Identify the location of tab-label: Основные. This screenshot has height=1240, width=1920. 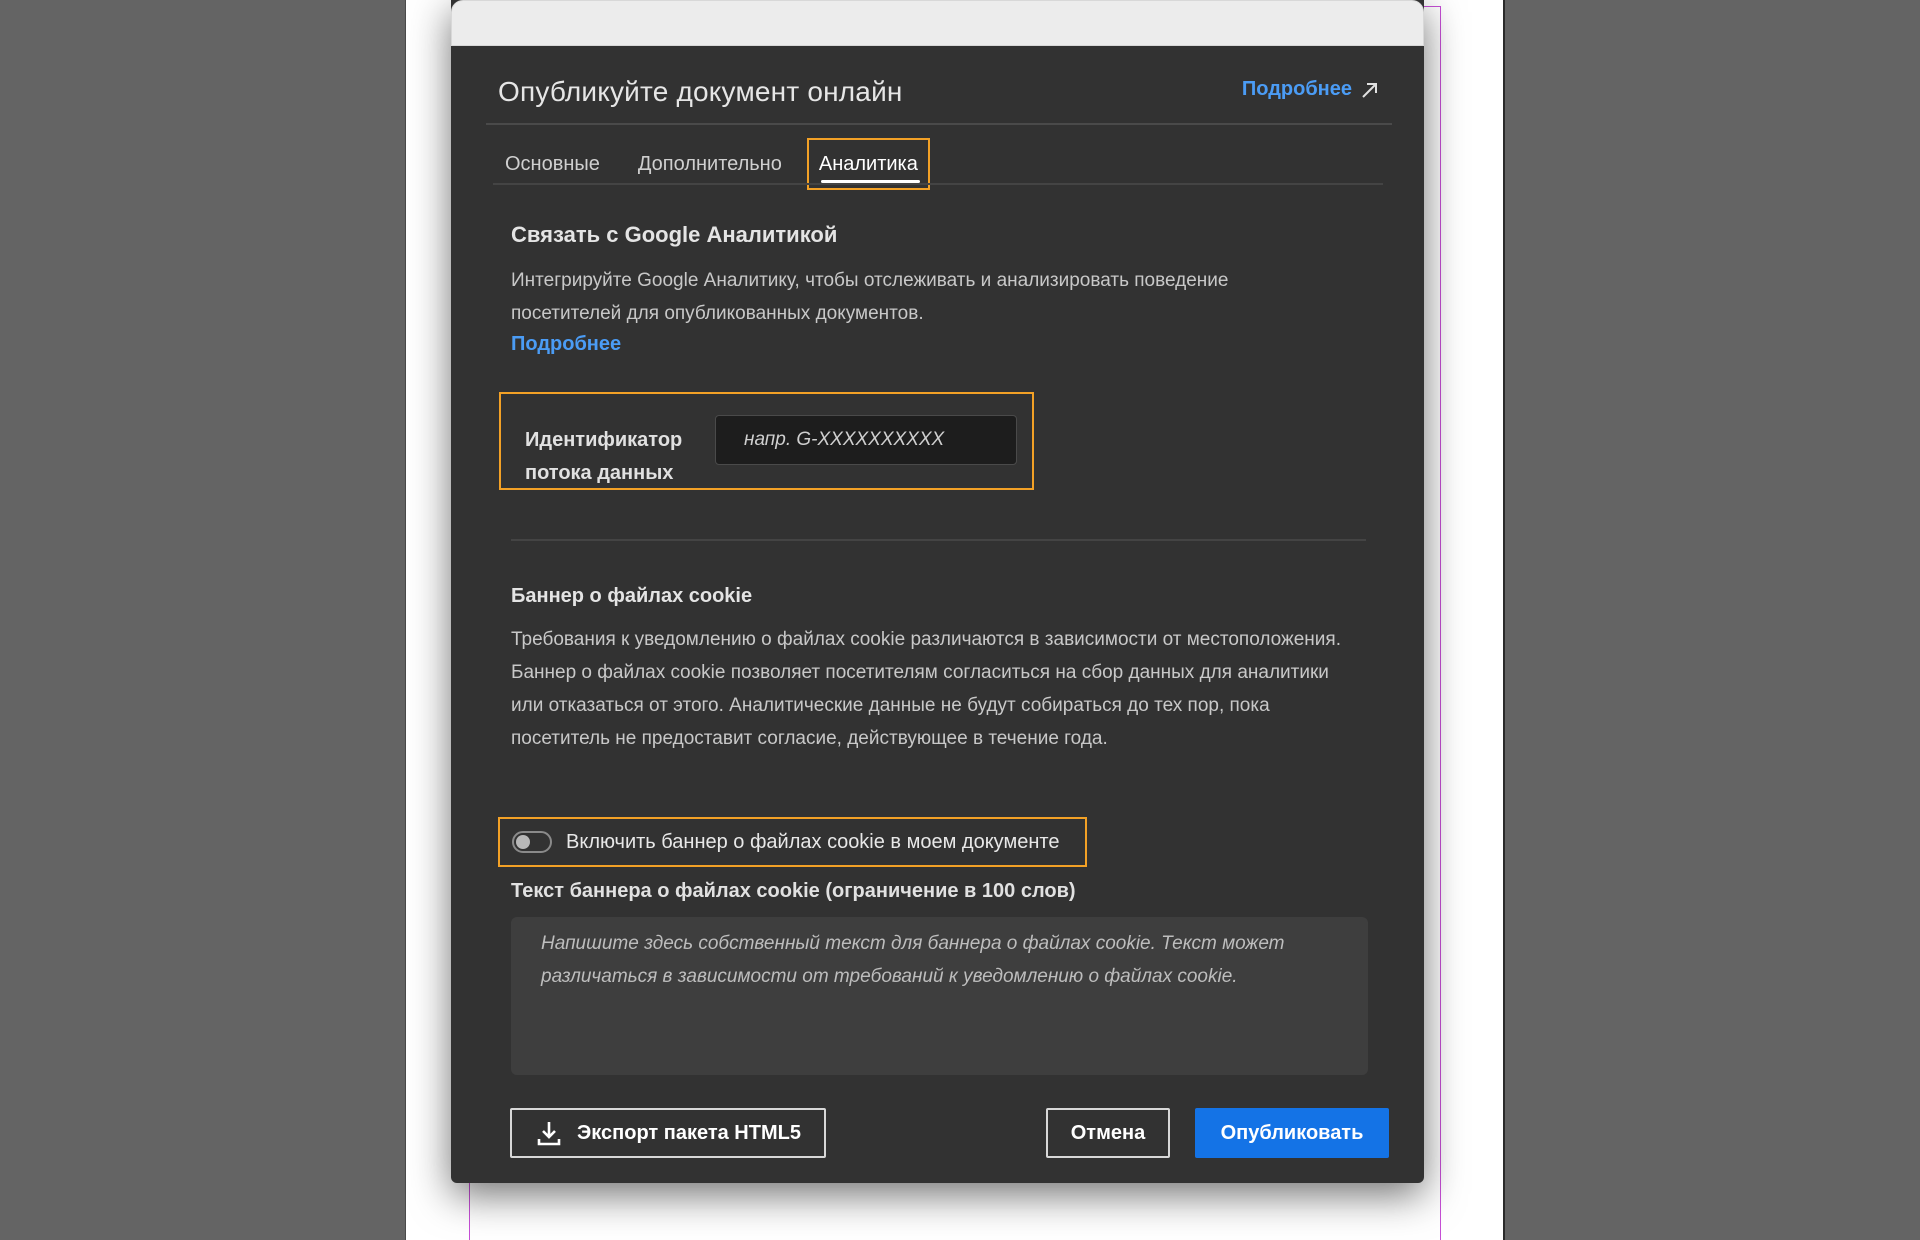
(552, 164).